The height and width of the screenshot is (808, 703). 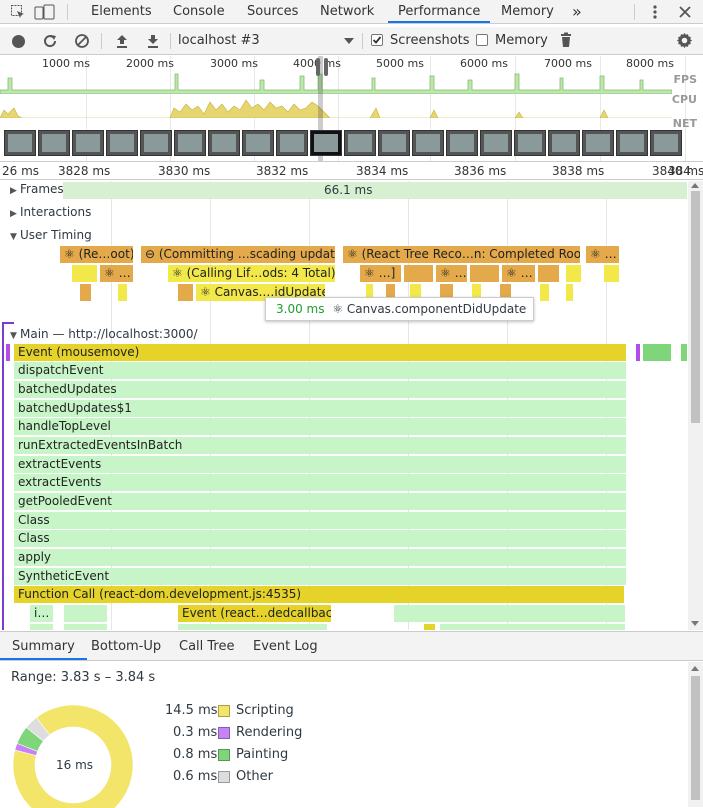 What do you see at coordinates (685, 12) in the screenshot?
I see `close-icon` at bounding box center [685, 12].